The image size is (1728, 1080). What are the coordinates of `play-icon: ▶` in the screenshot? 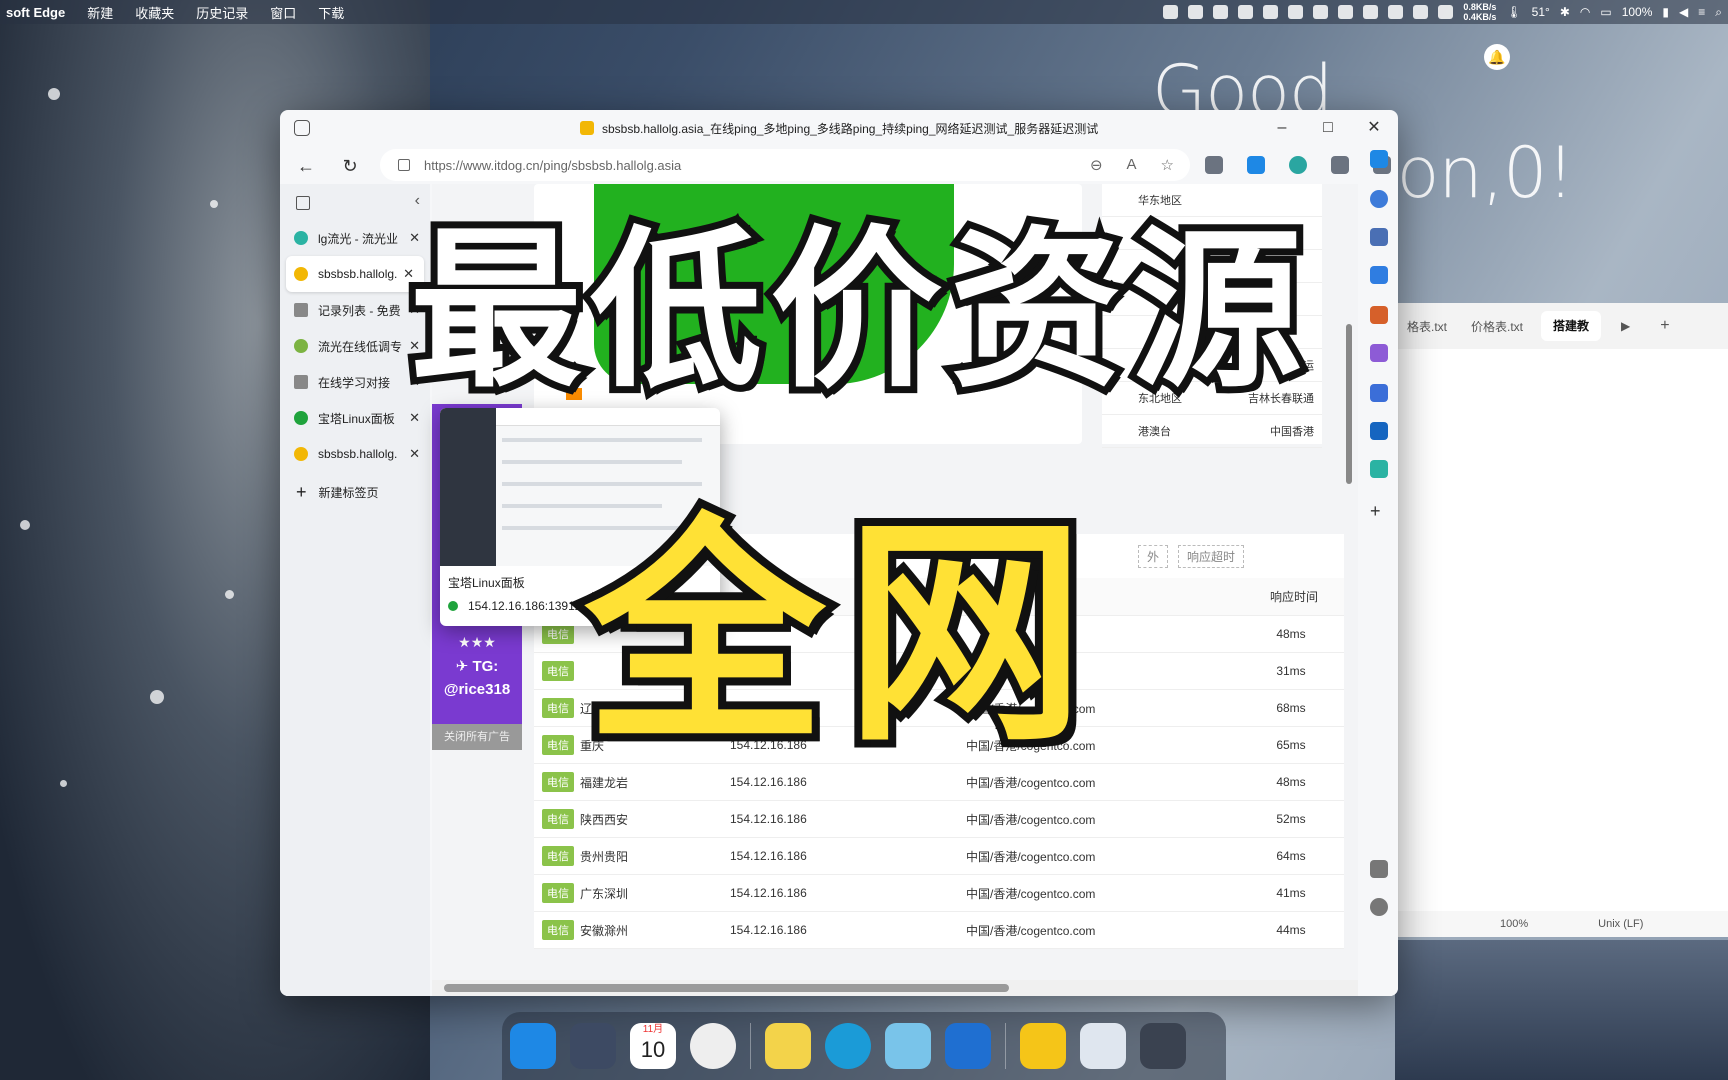 It's located at (1625, 326).